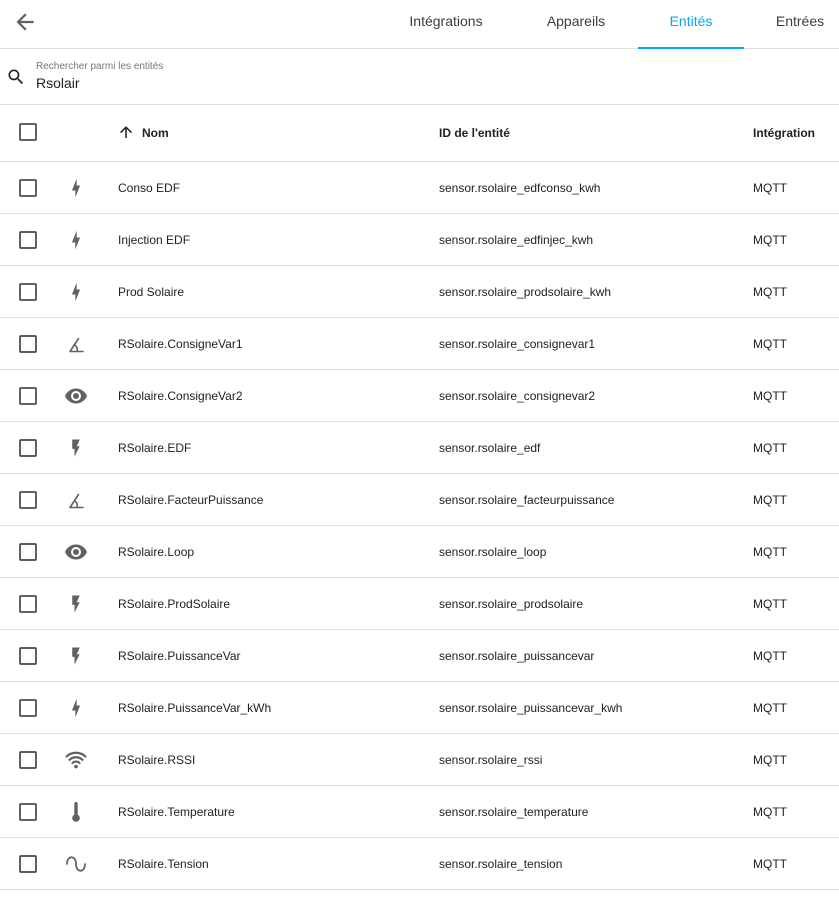  What do you see at coordinates (155, 133) in the screenshot?
I see `column-header-name: Nom` at bounding box center [155, 133].